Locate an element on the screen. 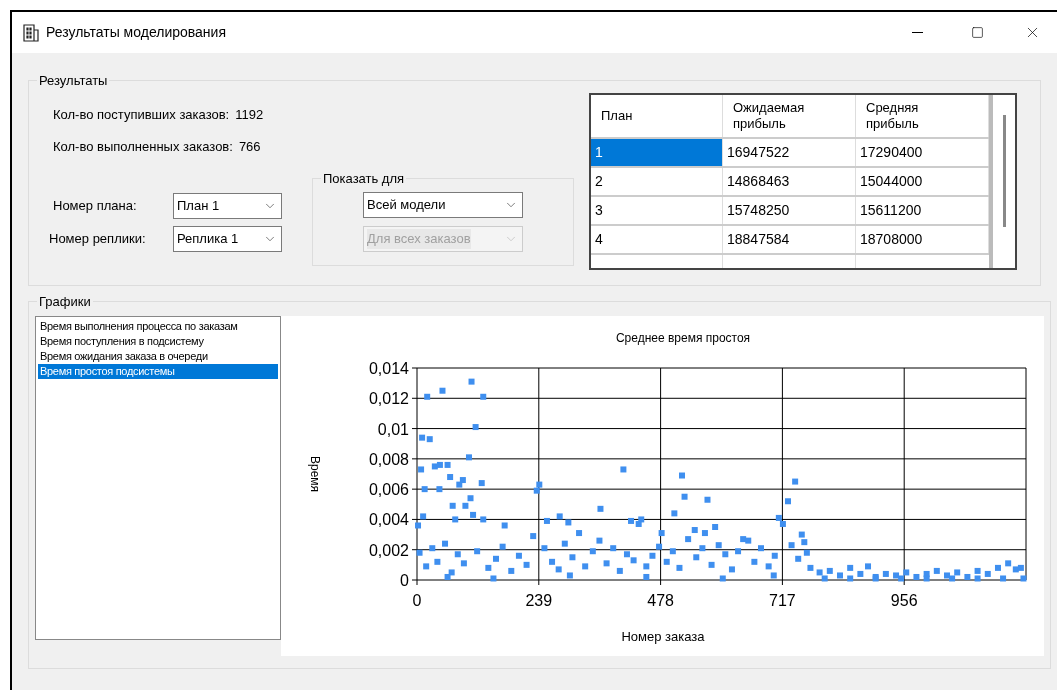 This screenshot has width=1057, height=690. building-icon is located at coordinates (31, 32).